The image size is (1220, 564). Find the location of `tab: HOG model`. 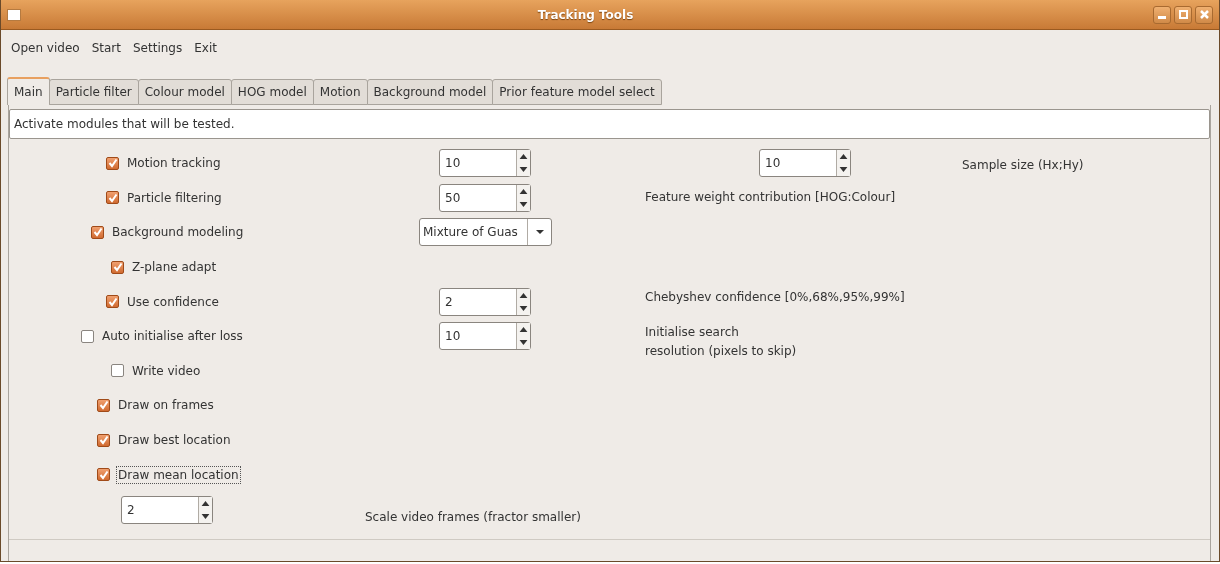

tab: HOG model is located at coordinates (272, 92).